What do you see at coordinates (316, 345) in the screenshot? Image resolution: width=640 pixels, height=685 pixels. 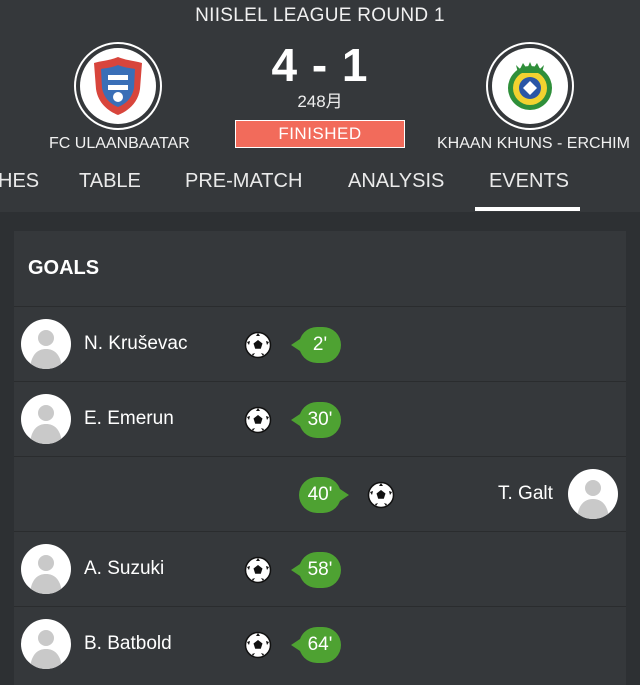 I see `goal-minute-badge: 2'` at bounding box center [316, 345].